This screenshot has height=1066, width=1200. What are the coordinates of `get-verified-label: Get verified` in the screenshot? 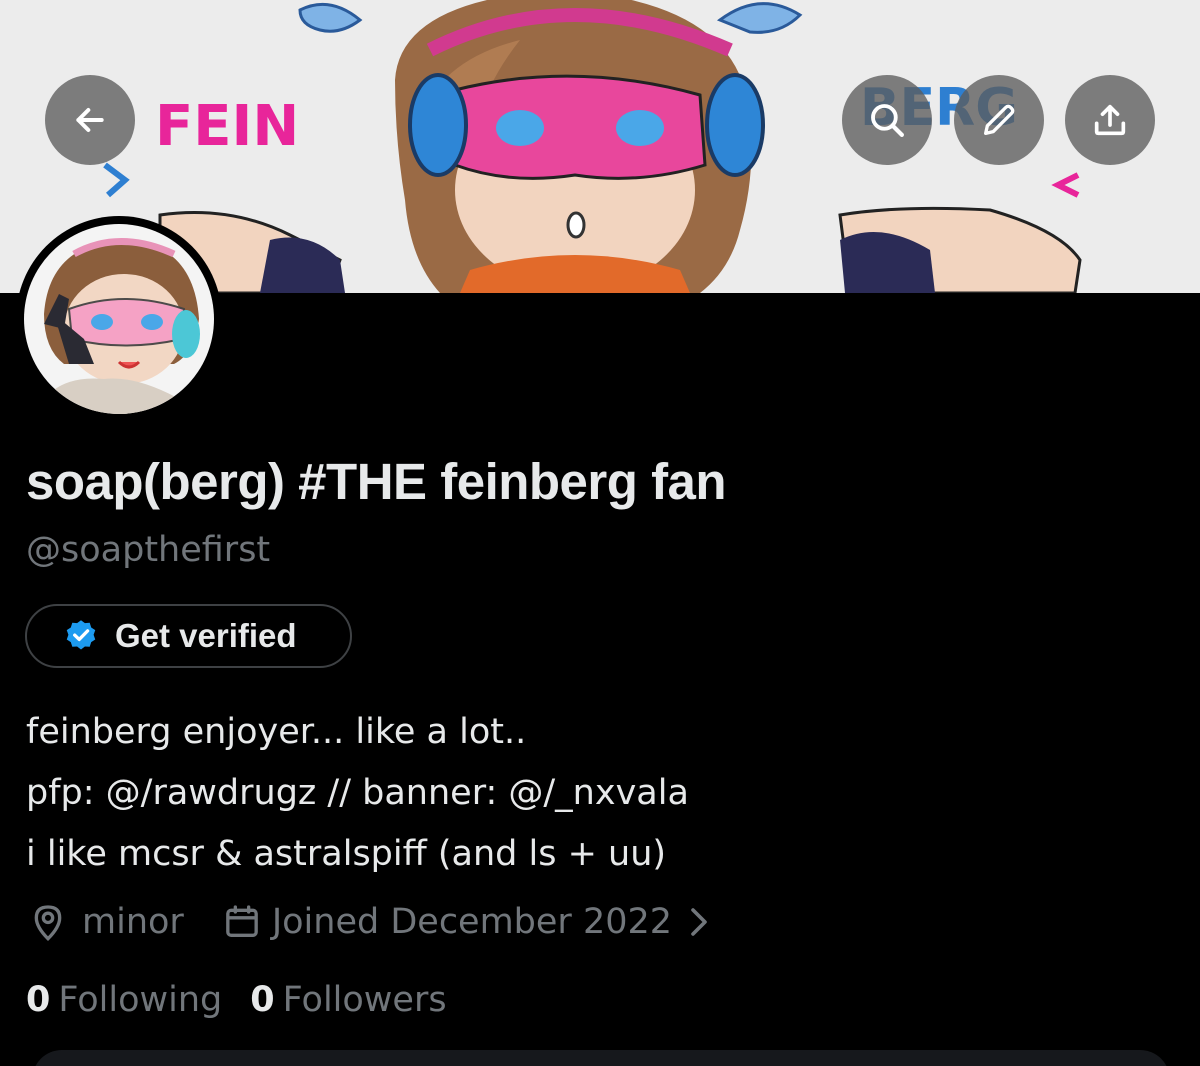 It's located at (206, 635).